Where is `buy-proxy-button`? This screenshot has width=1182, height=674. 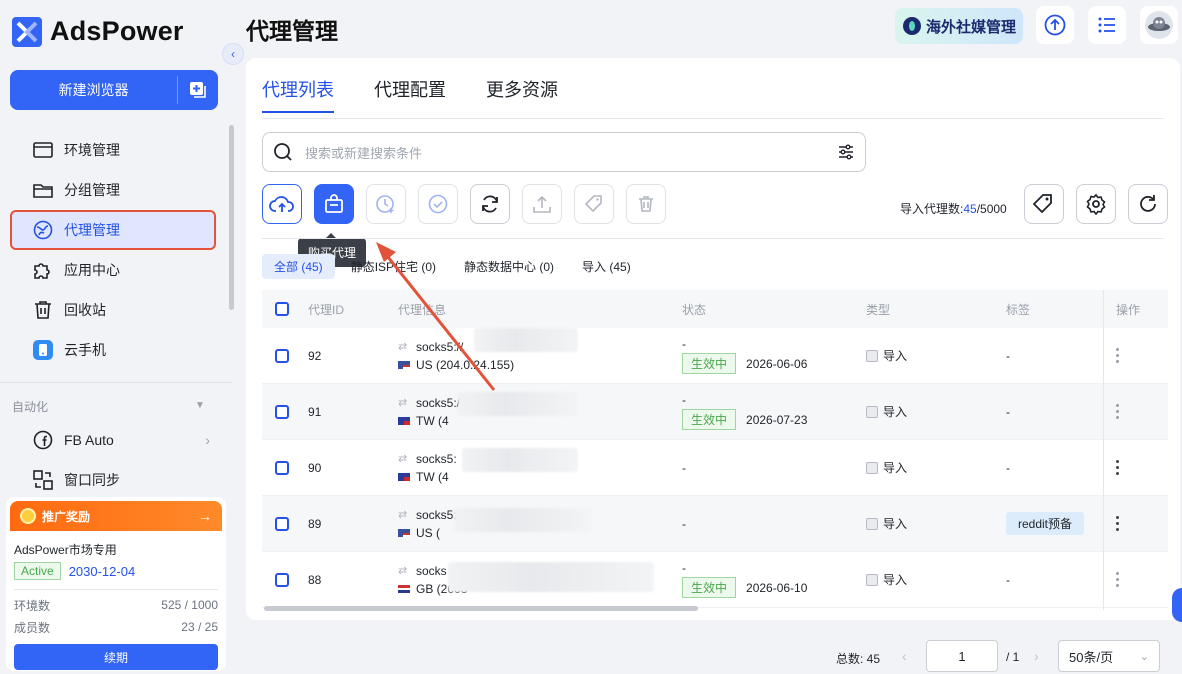
buy-proxy-button is located at coordinates (334, 204).